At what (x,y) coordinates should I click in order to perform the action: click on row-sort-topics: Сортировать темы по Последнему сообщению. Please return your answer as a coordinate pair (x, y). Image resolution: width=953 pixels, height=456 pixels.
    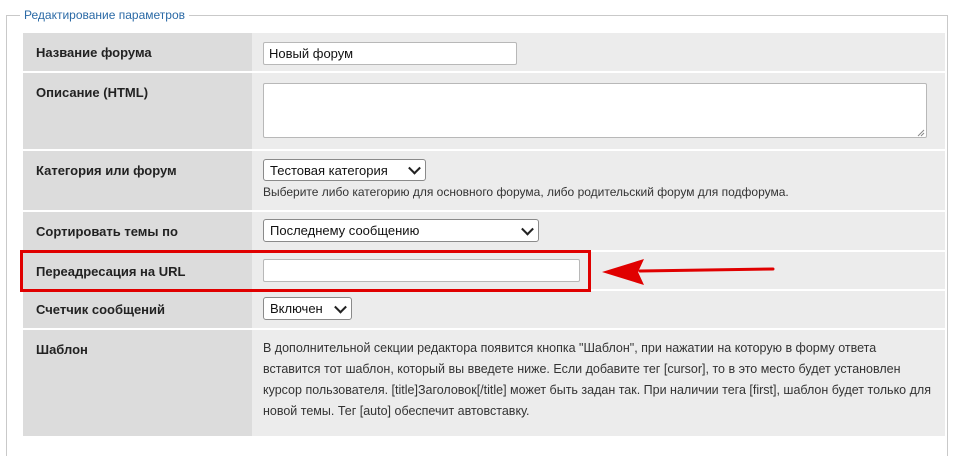
    Looking at the image, I should click on (484, 232).